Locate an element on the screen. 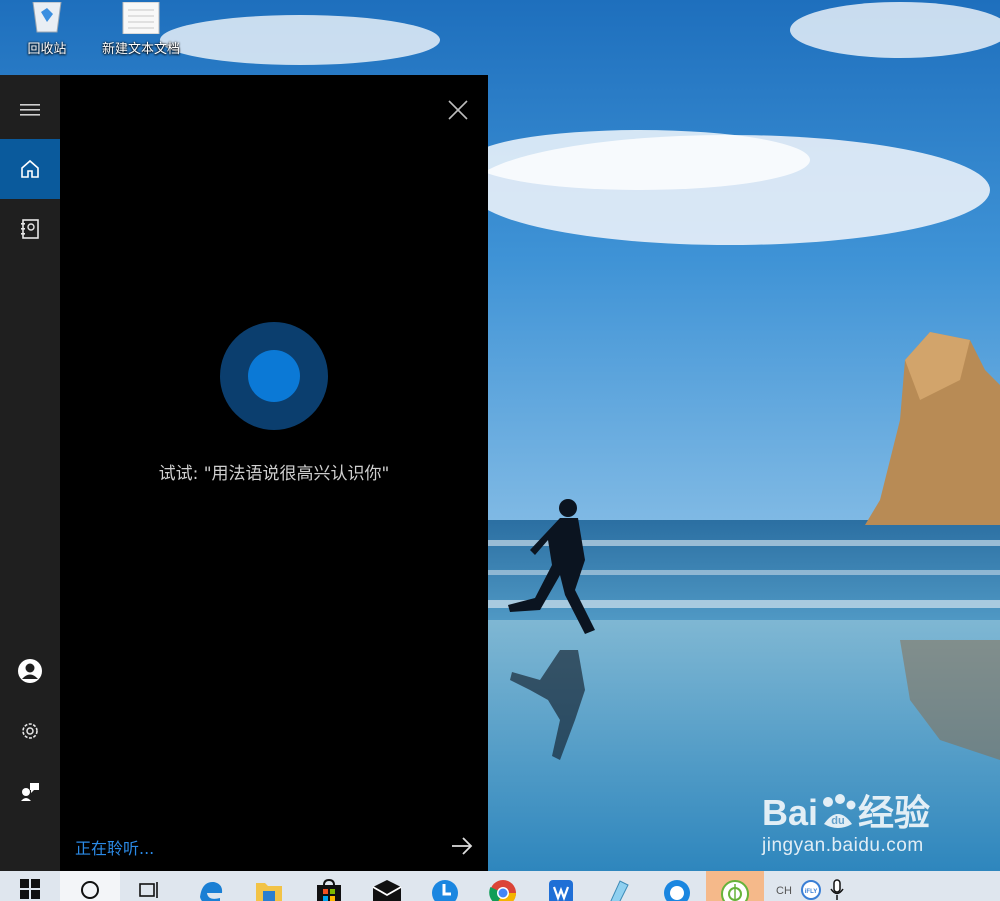 Image resolution: width=1000 pixels, height=901 pixels. task-view-icon is located at coordinates (148, 890).